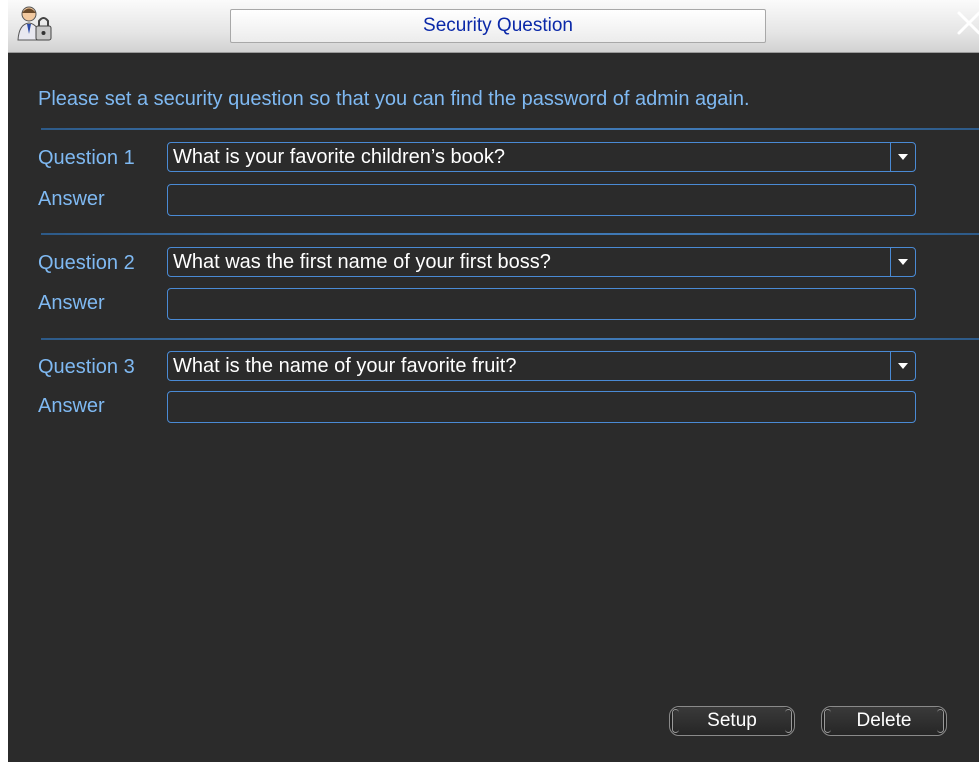  Describe the element at coordinates (71, 303) in the screenshot. I see `answer-2-label: Answer` at that location.